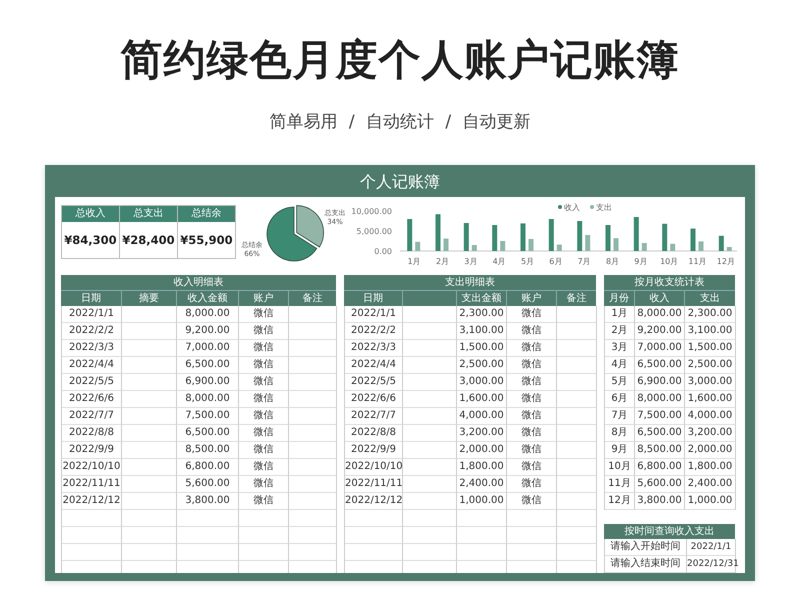 The image size is (800, 613). I want to click on table-cell: 6,800.00, so click(208, 467).